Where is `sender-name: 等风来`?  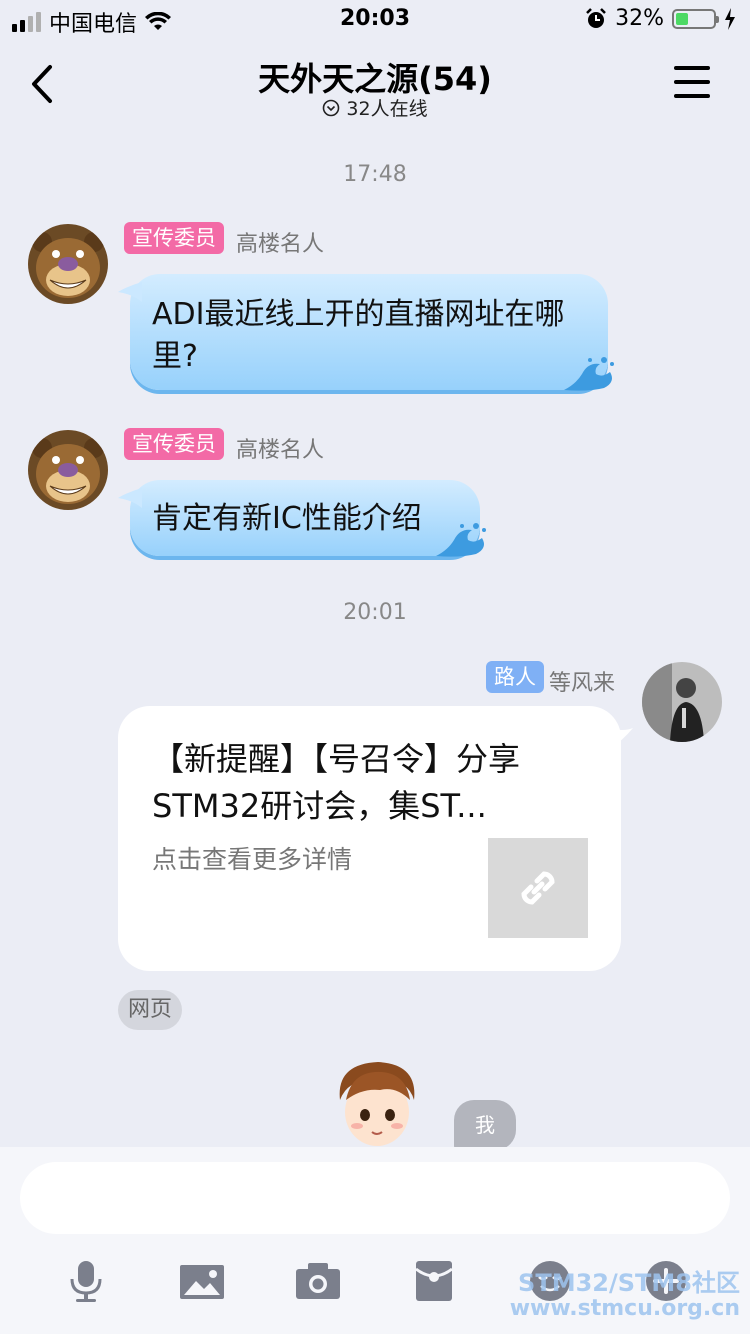 sender-name: 等风来 is located at coordinates (582, 683).